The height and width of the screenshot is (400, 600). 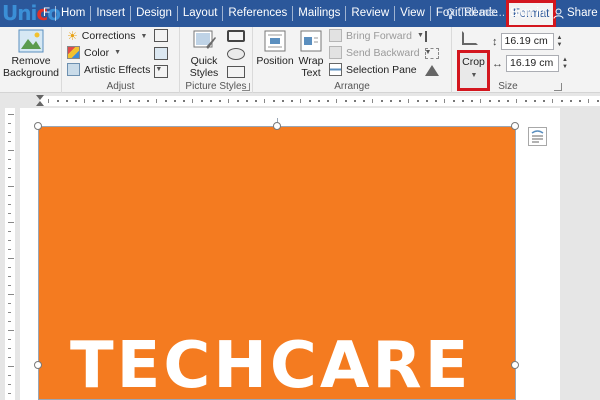 I want to click on send-backward-button: Send Backward ▼, so click(x=380, y=52).